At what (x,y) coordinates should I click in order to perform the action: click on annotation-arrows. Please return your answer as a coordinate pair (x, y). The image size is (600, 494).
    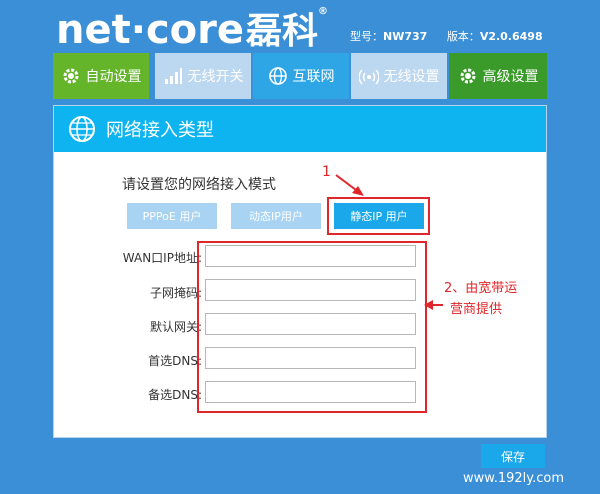
    Looking at the image, I should click on (389, 242).